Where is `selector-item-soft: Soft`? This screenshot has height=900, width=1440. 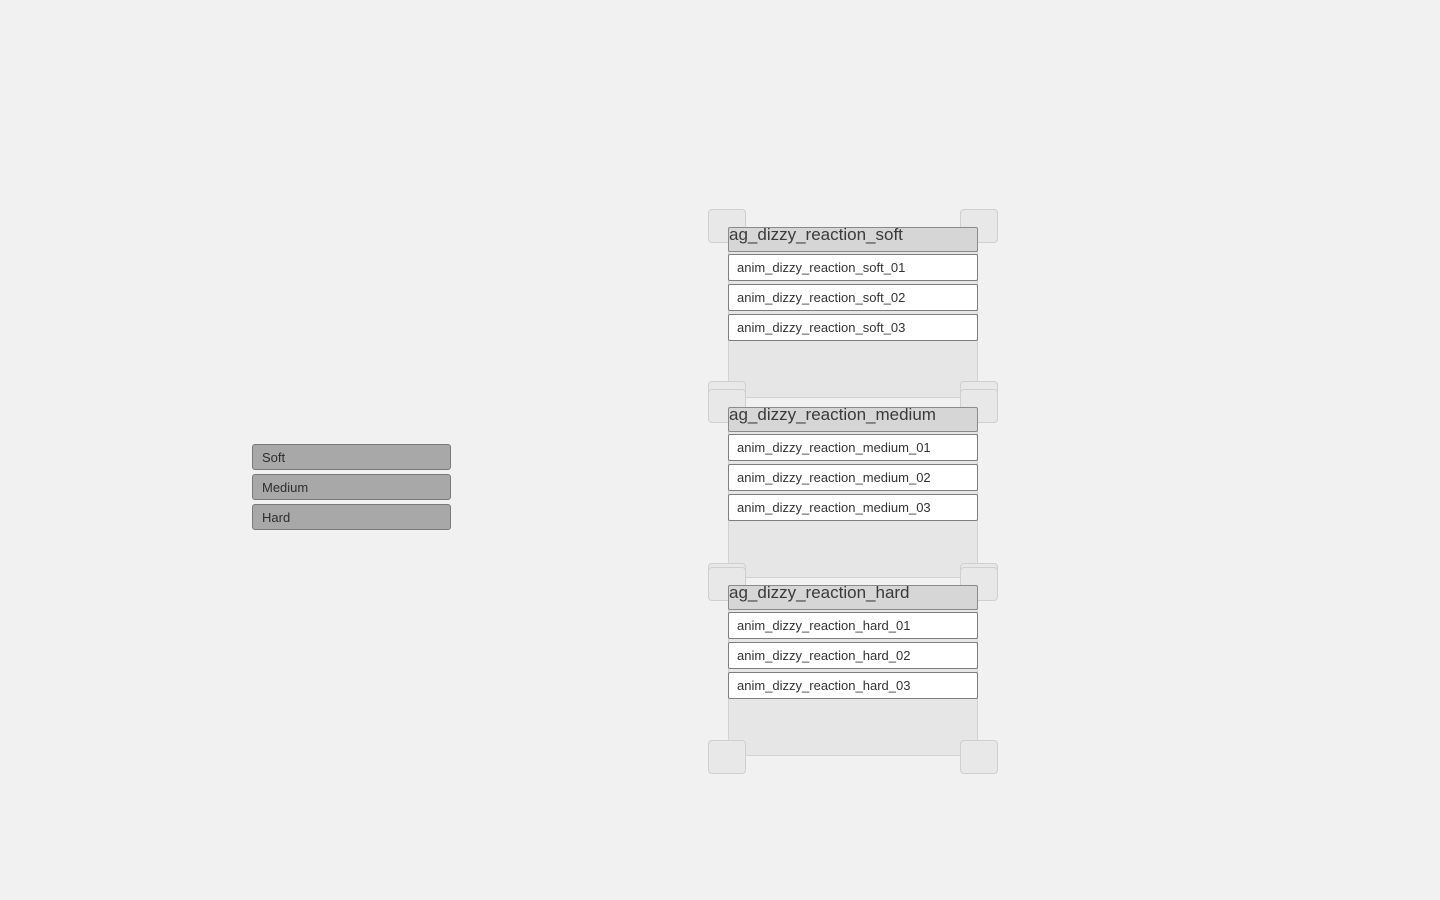 selector-item-soft: Soft is located at coordinates (351, 457).